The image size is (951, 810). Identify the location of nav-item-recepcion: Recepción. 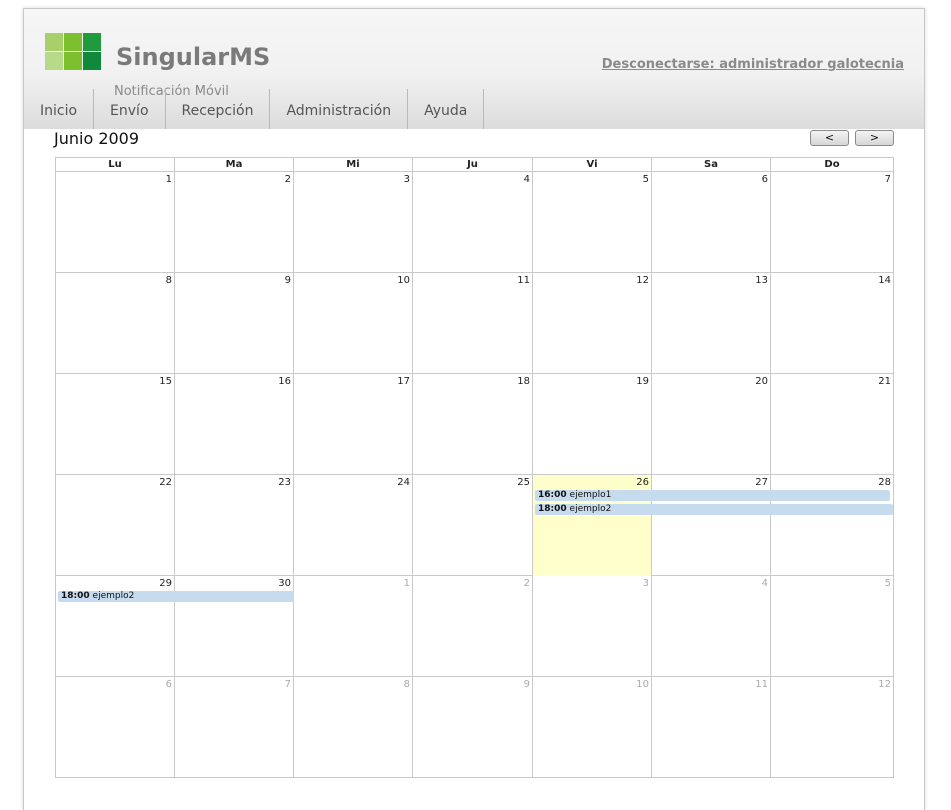
(218, 109).